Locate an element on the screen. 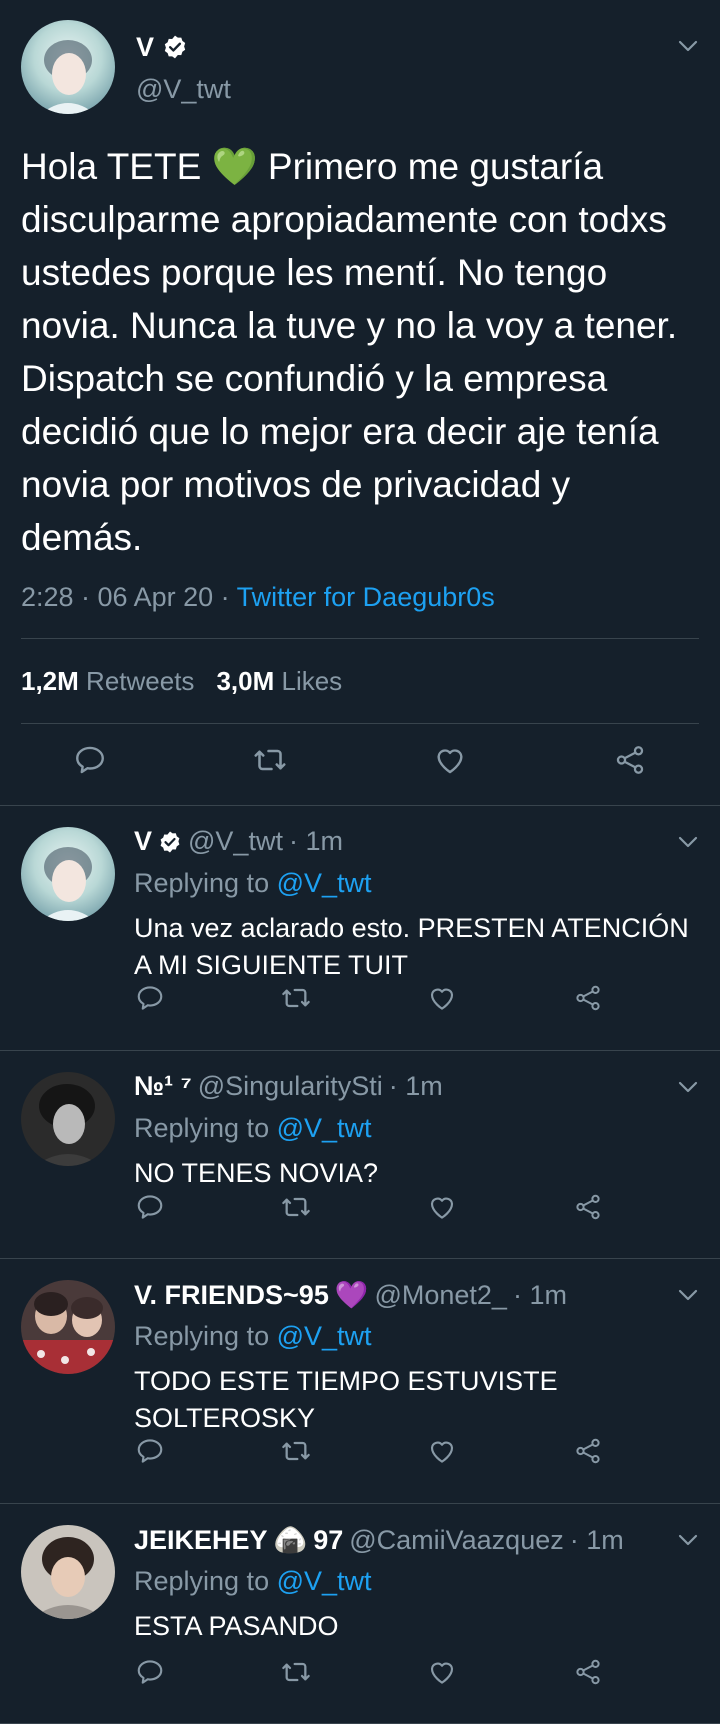 The width and height of the screenshot is (720, 1724). tweet-meta: 2:28 · 06 Apr 20 · Twitter for Daegubr0s is located at coordinates (258, 597).